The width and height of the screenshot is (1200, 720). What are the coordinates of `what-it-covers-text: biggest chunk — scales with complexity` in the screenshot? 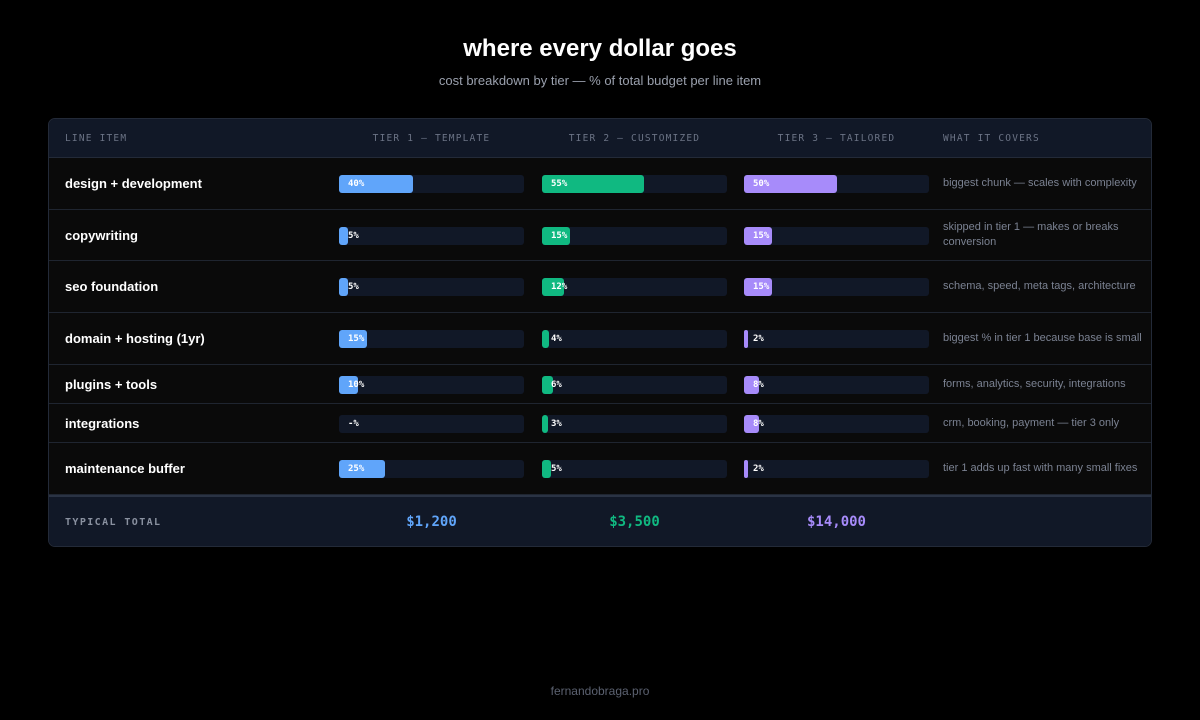 It's located at (1040, 183).